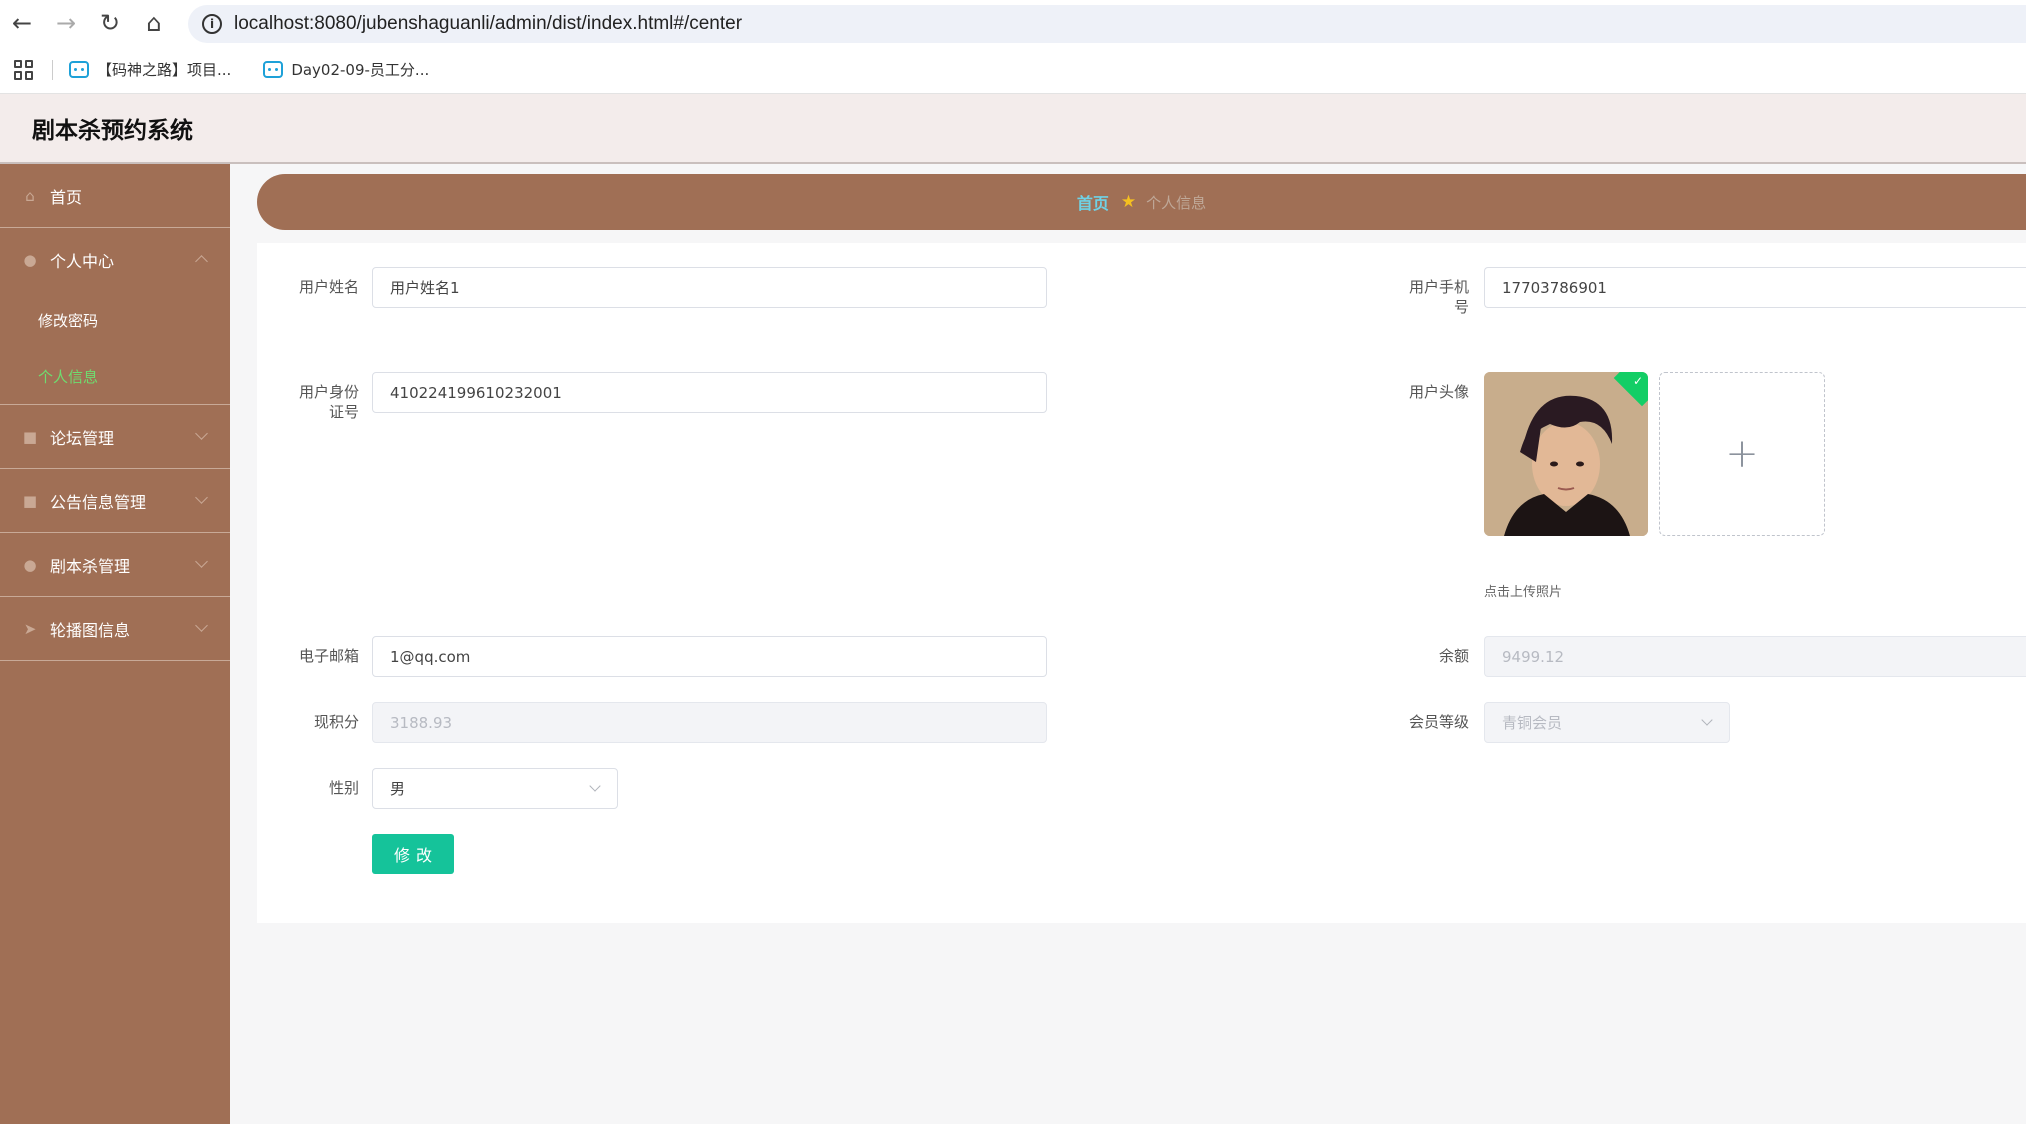 Image resolution: width=2026 pixels, height=1124 pixels. I want to click on avatar-image: ✓, so click(1566, 454).